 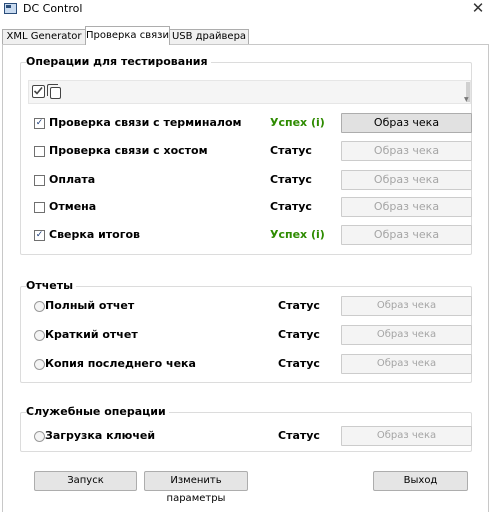 I want to click on testing-operations-title: Операции для тестирования, so click(x=118, y=62).